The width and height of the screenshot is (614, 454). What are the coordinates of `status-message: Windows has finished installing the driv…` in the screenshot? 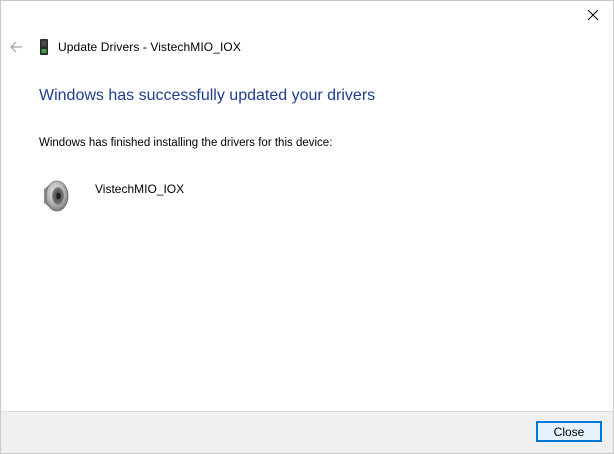 It's located at (186, 143).